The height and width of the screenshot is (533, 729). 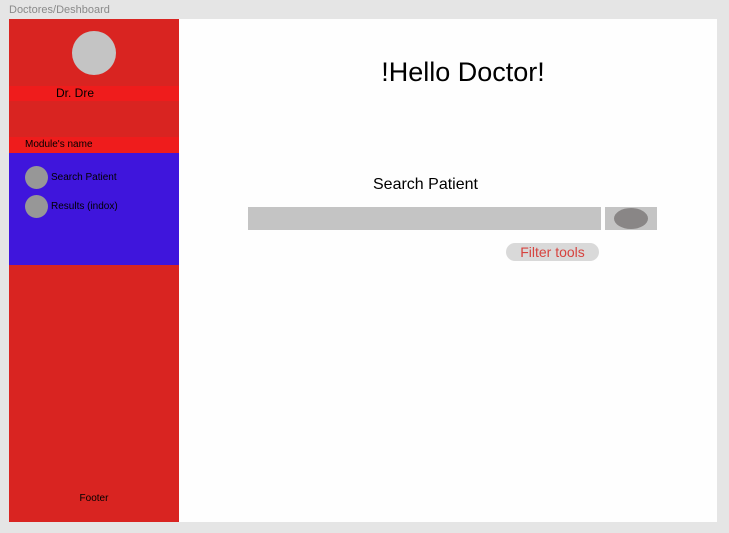 I want to click on search-button, so click(x=631, y=218).